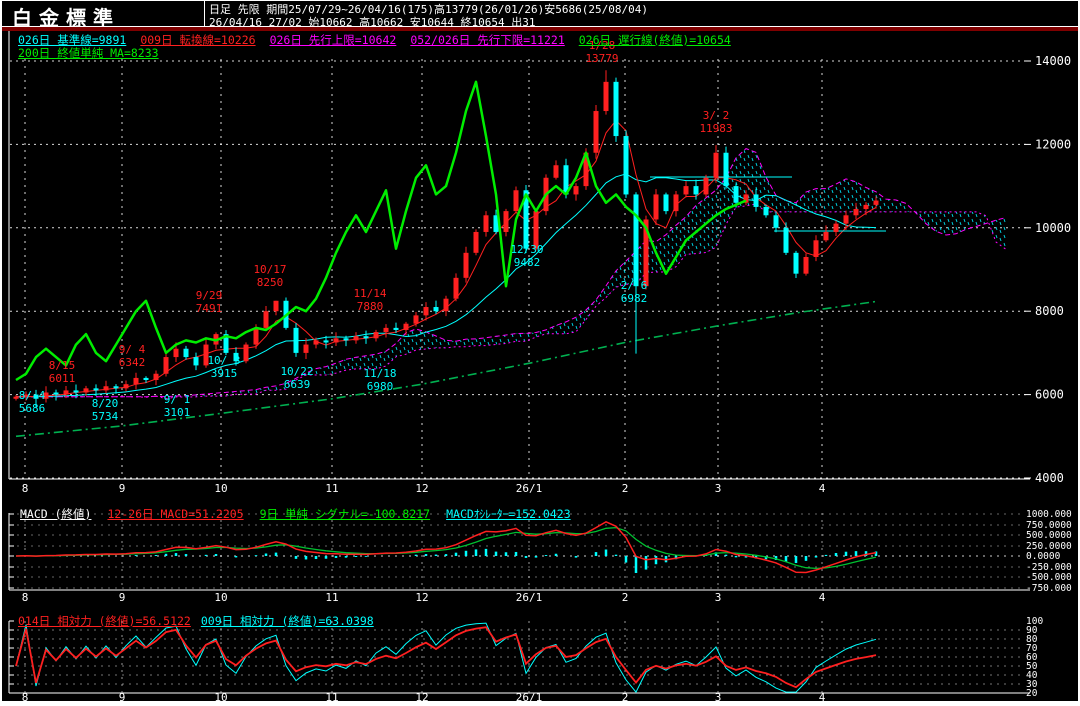 Image resolution: width=1080 pixels, height=706 pixels. What do you see at coordinates (1049, 577) in the screenshot?
I see `svg-text: -500.000` at bounding box center [1049, 577].